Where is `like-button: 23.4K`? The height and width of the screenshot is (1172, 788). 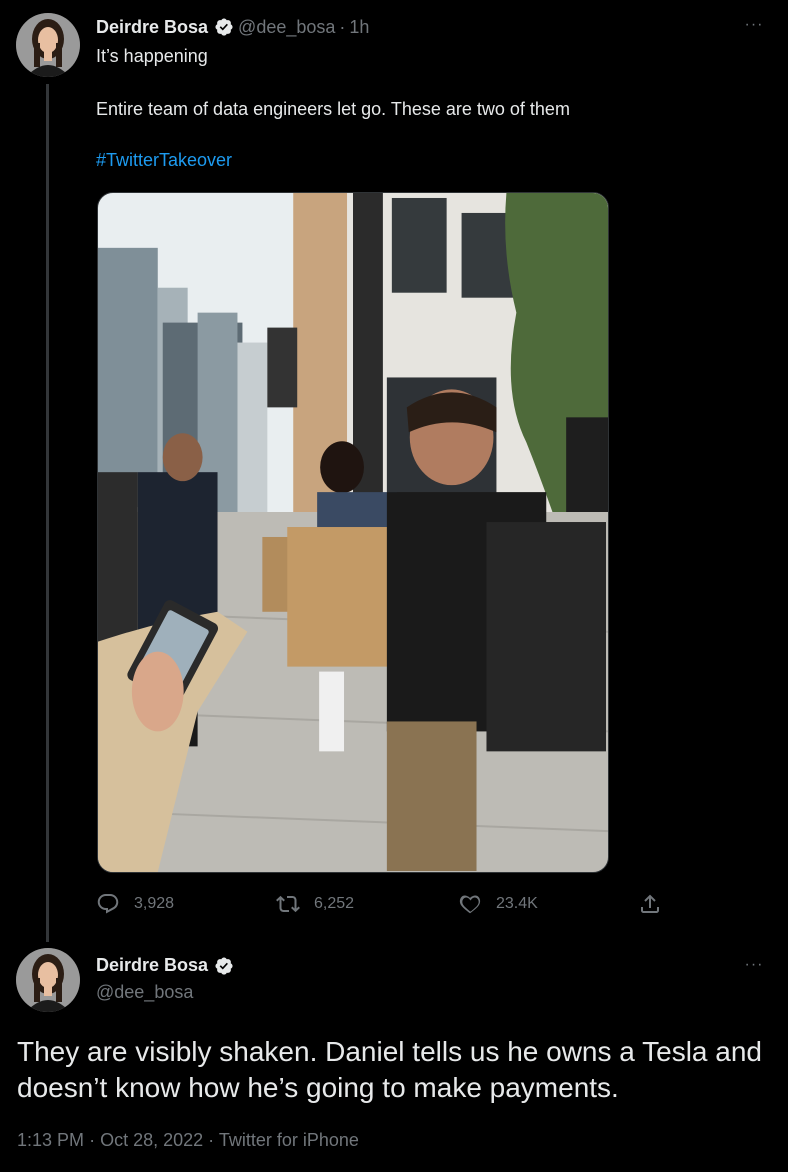
like-button: 23.4K is located at coordinates (498, 904).